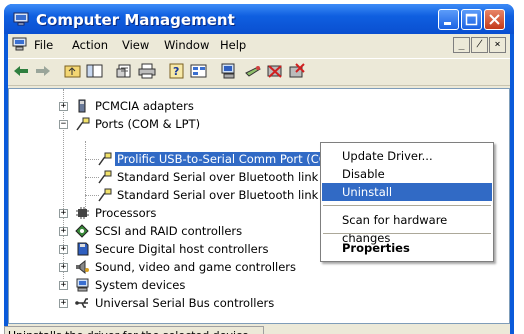  I want to click on tree-item-label: SCSI and RAID controllers, so click(169, 231).